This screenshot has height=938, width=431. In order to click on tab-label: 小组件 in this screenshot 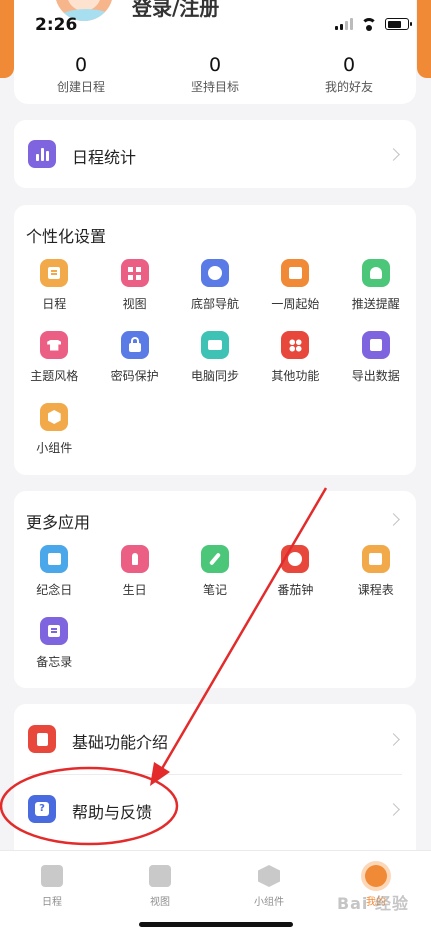, I will do `click(269, 902)`.